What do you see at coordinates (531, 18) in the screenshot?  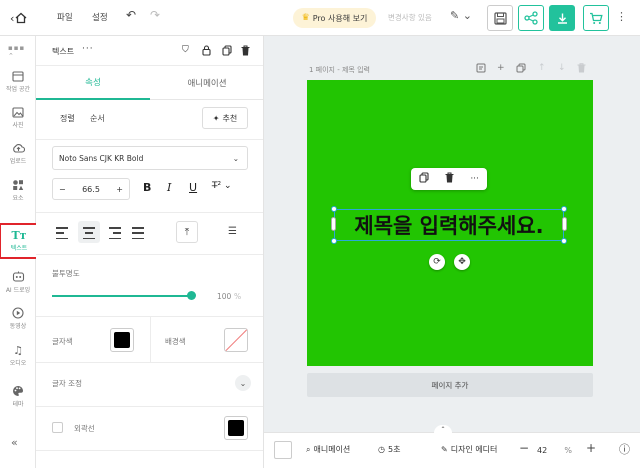 I see `share-button` at bounding box center [531, 18].